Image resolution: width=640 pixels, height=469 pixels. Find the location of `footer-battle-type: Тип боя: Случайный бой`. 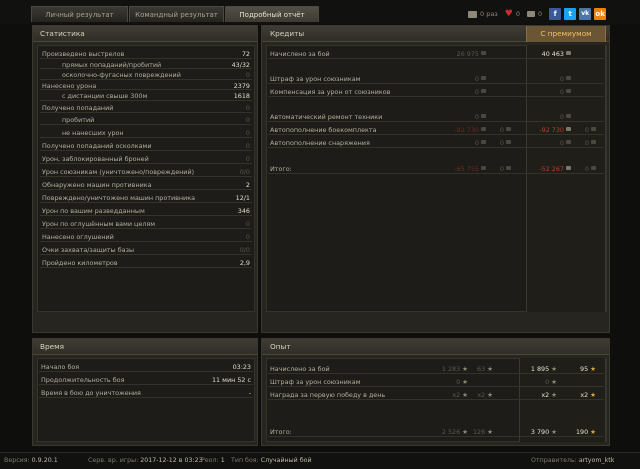

footer-battle-type: Тип боя: Случайный бой is located at coordinates (271, 460).